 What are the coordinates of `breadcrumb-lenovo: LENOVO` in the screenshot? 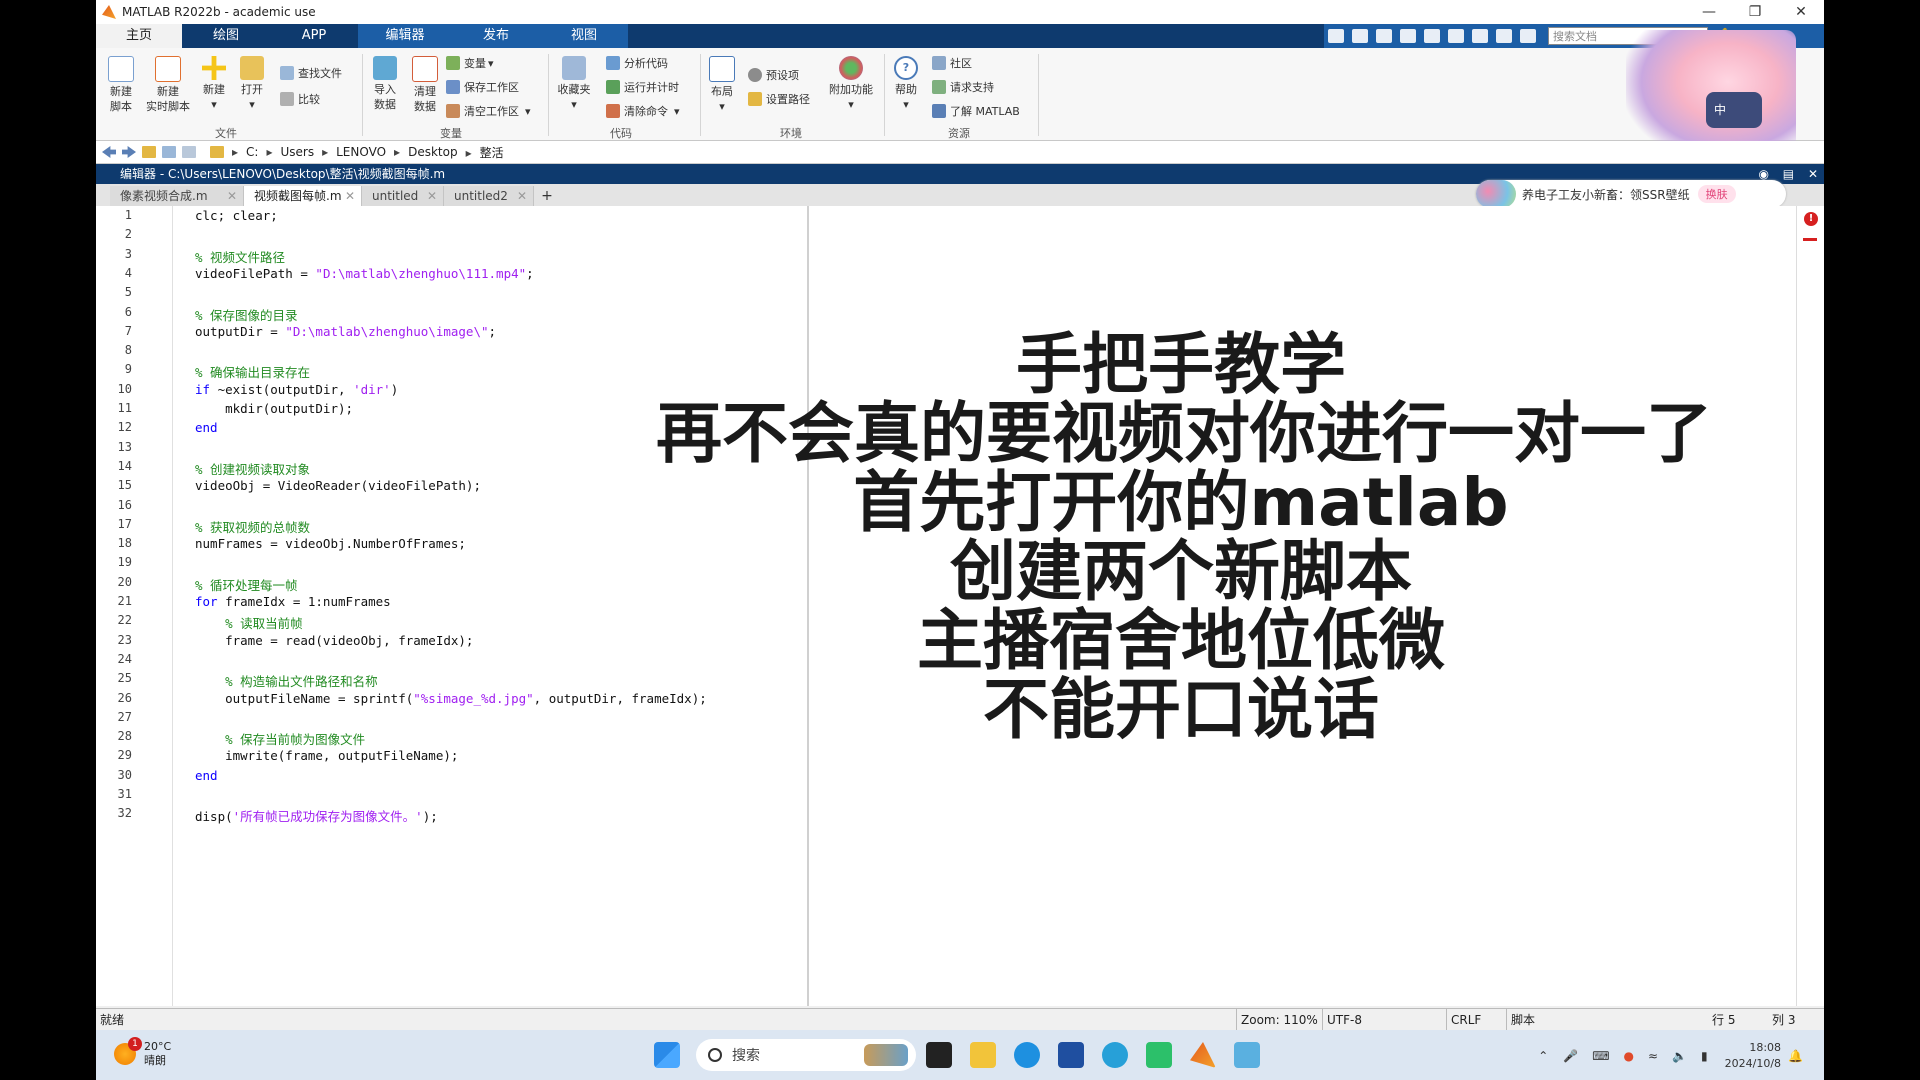 It's located at (354, 152).